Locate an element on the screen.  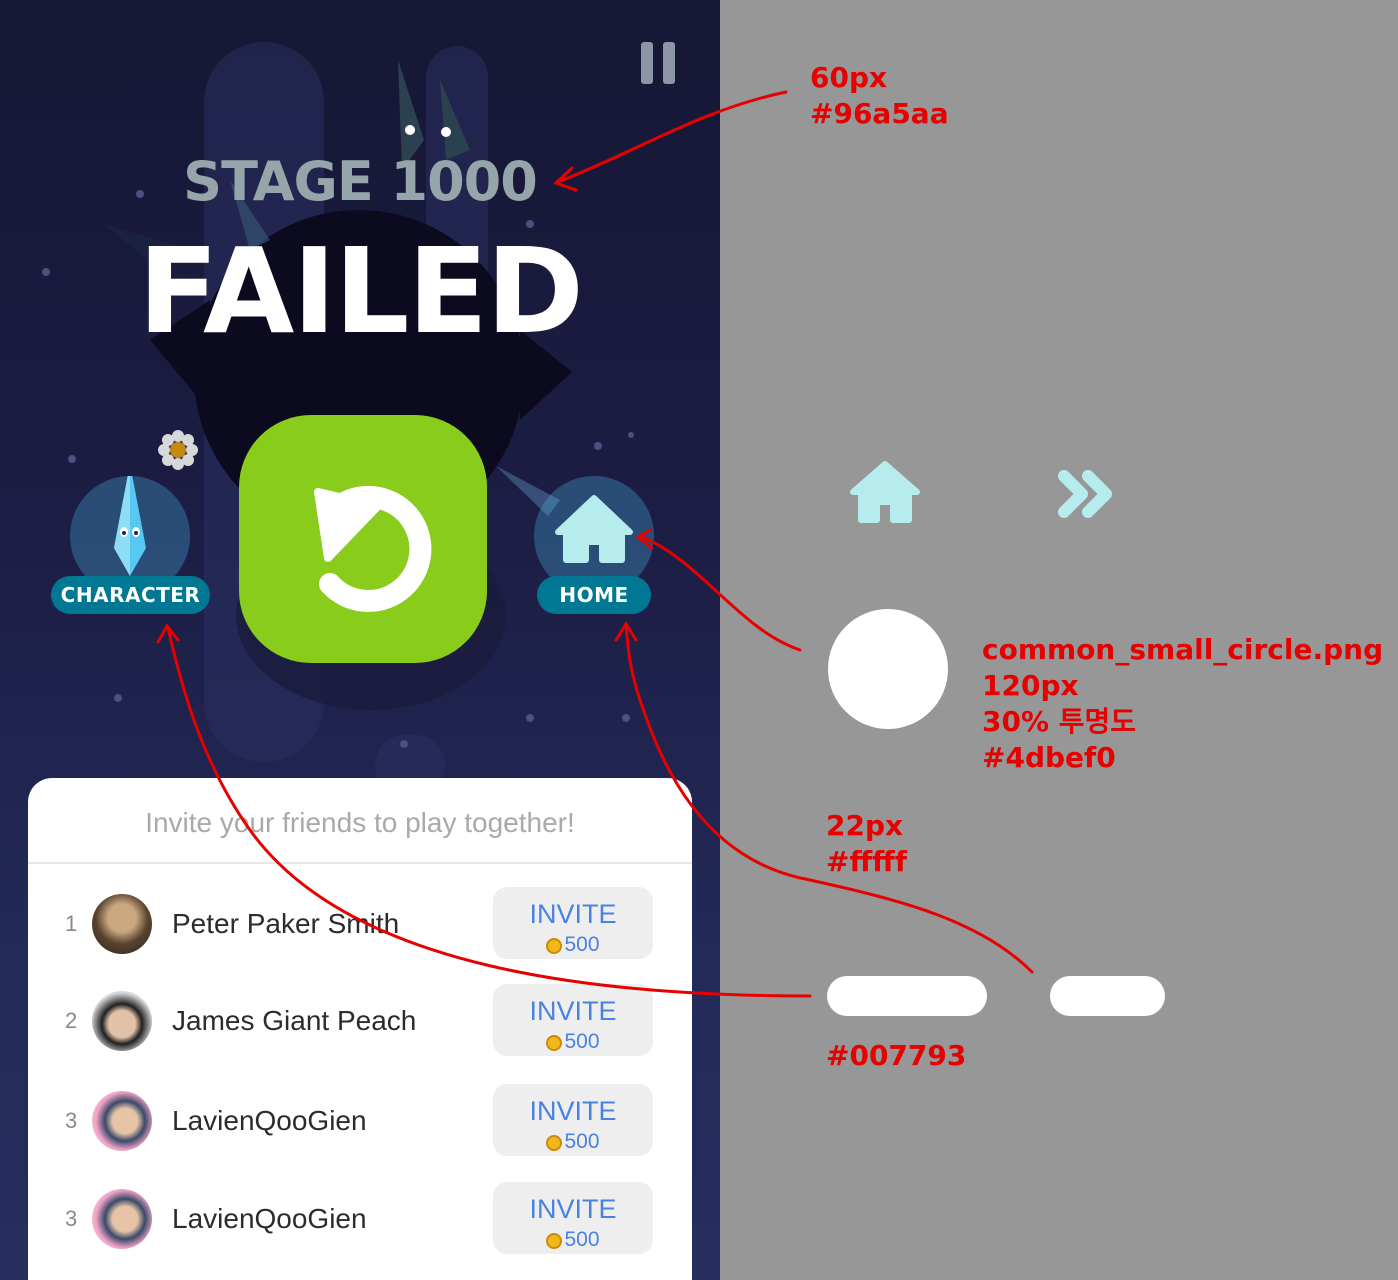
character-pill-sample is located at coordinates (907, 996).